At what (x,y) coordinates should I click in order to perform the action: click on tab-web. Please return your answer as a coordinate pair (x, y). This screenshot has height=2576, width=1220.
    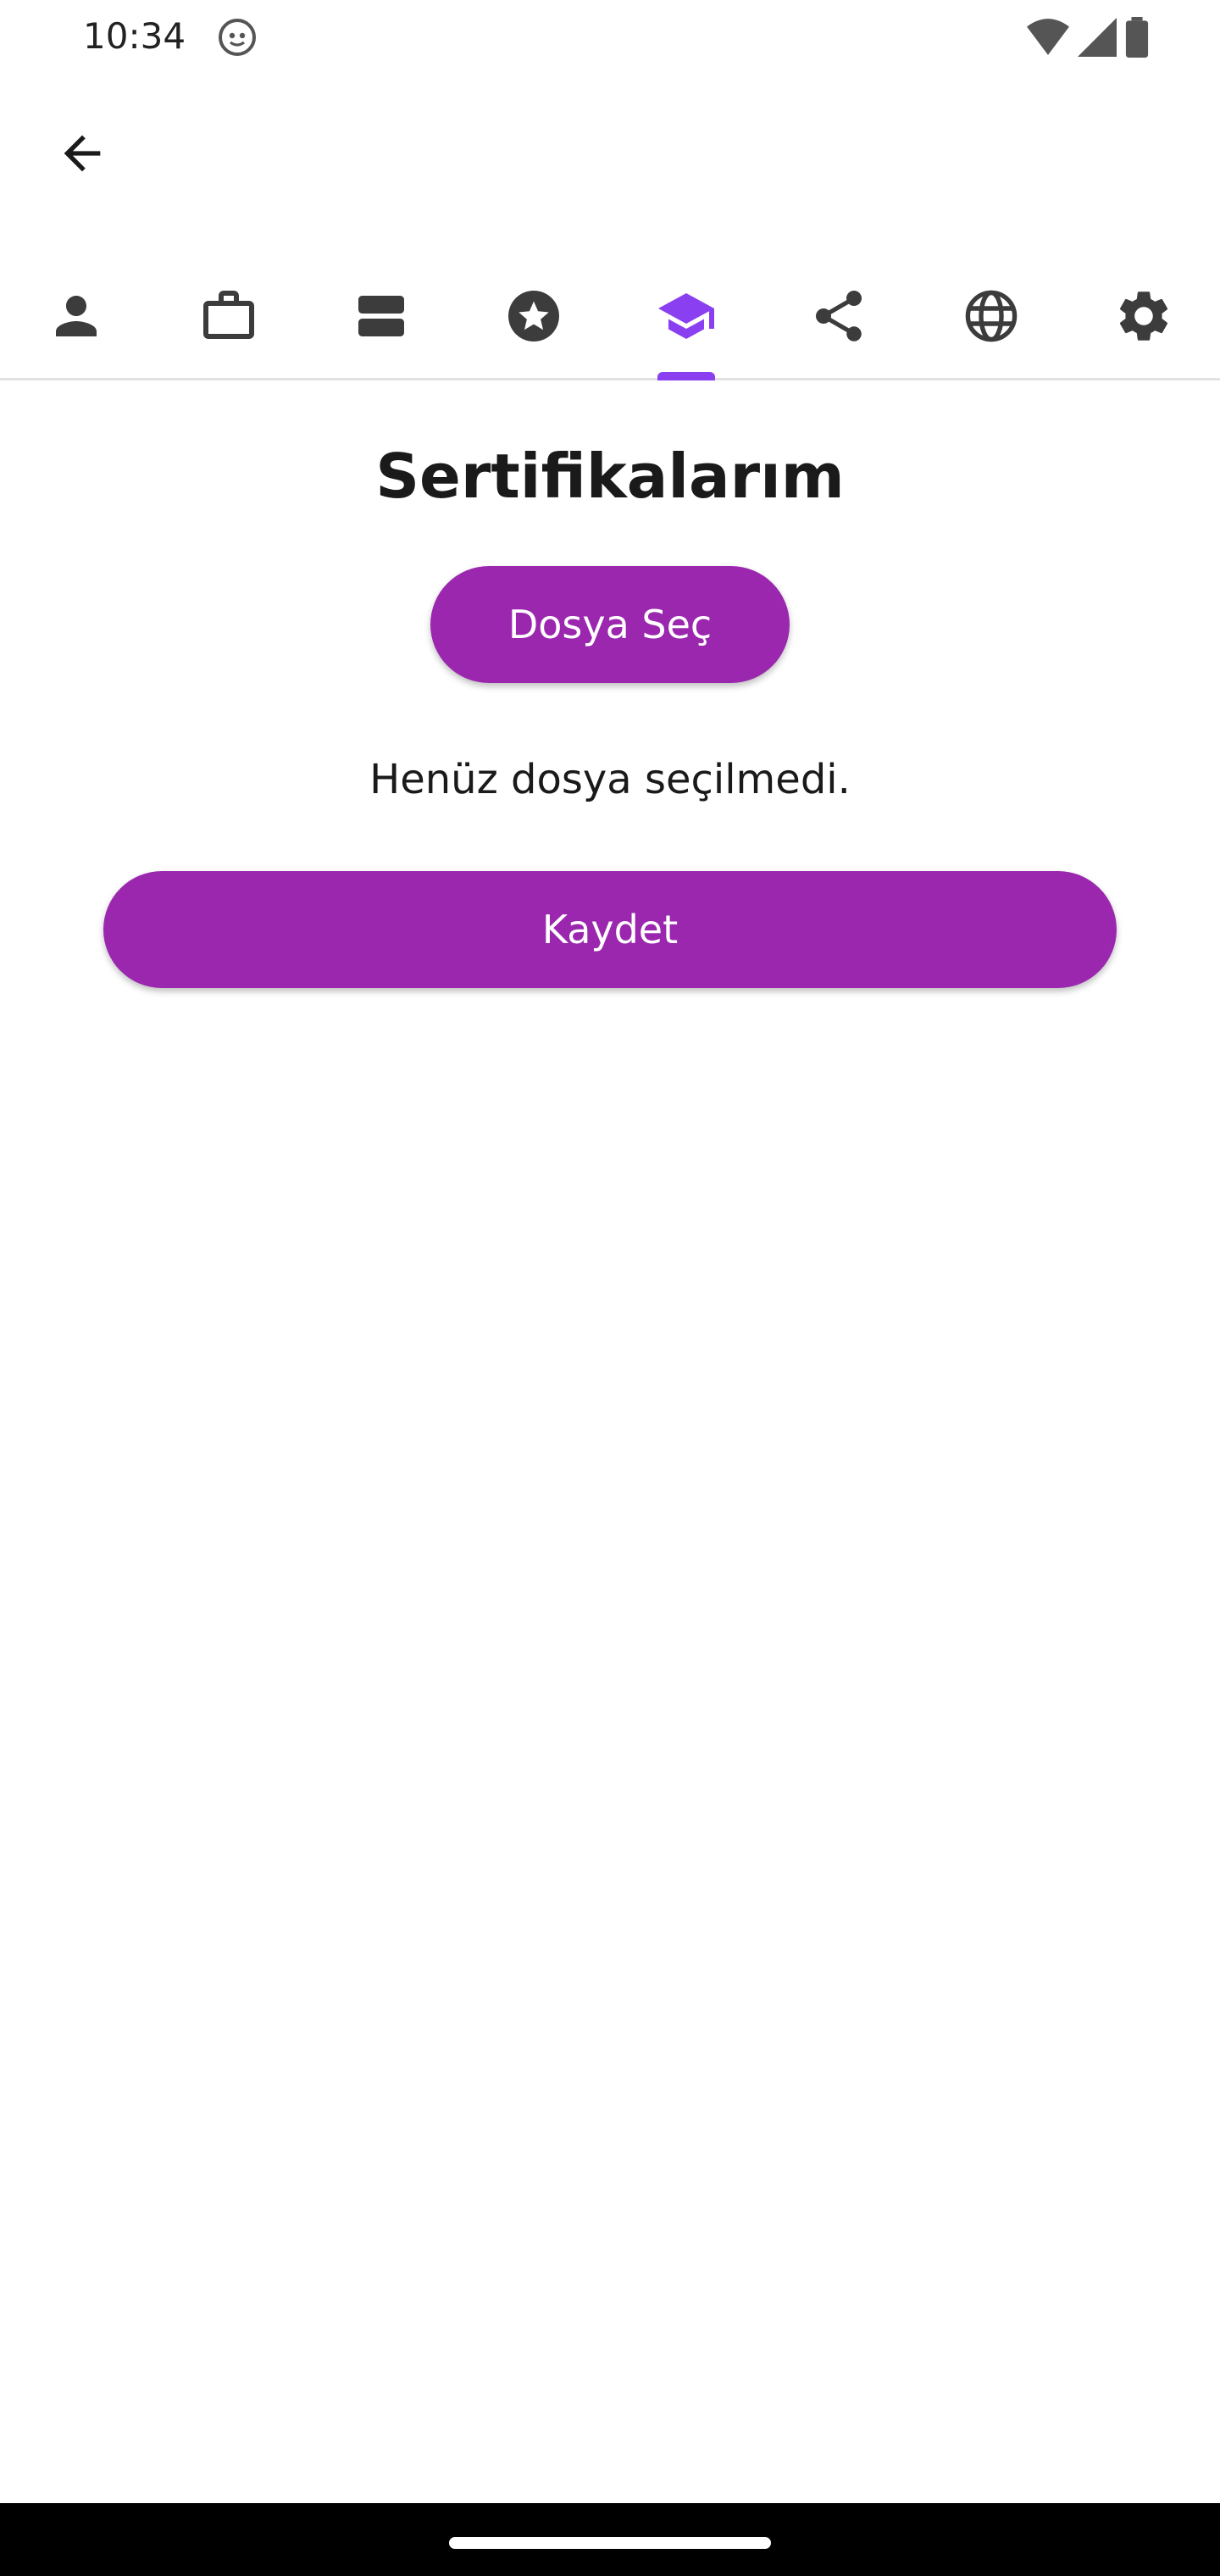
    Looking at the image, I should click on (991, 316).